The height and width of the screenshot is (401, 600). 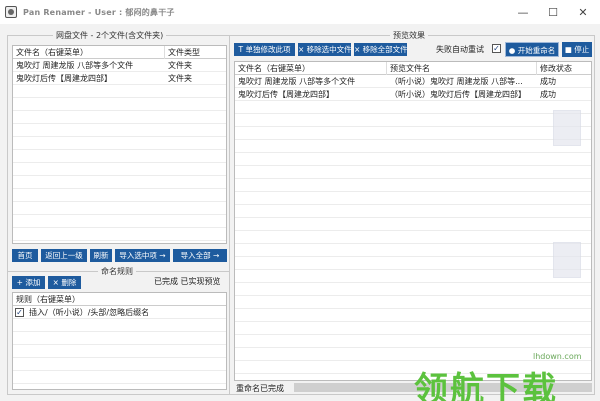 I want to click on import-all-button: 导入全部 →, so click(x=200, y=255).